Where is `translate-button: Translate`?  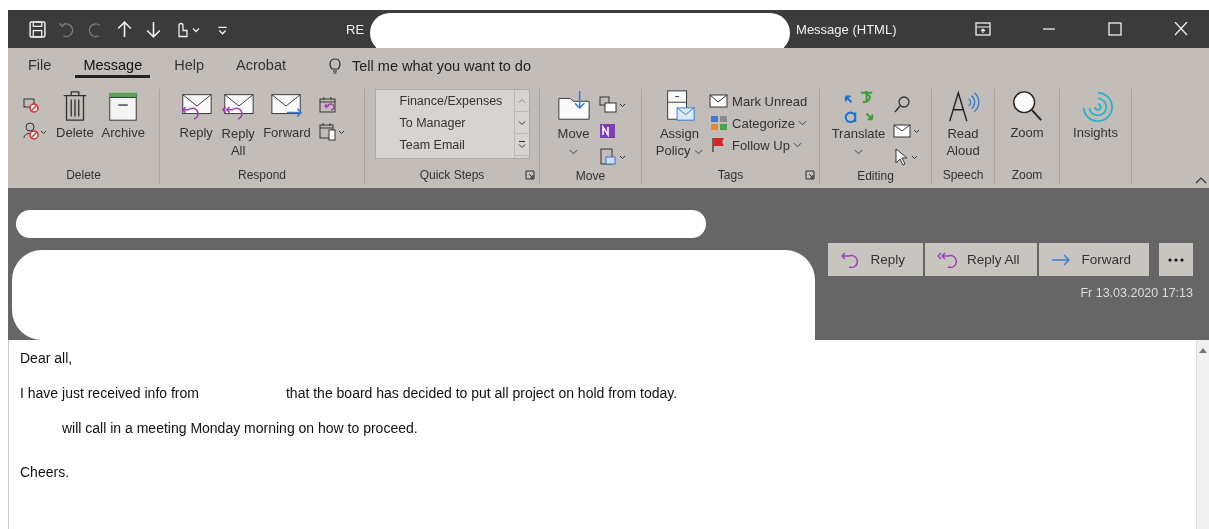
translate-button: Translate is located at coordinates (858, 124).